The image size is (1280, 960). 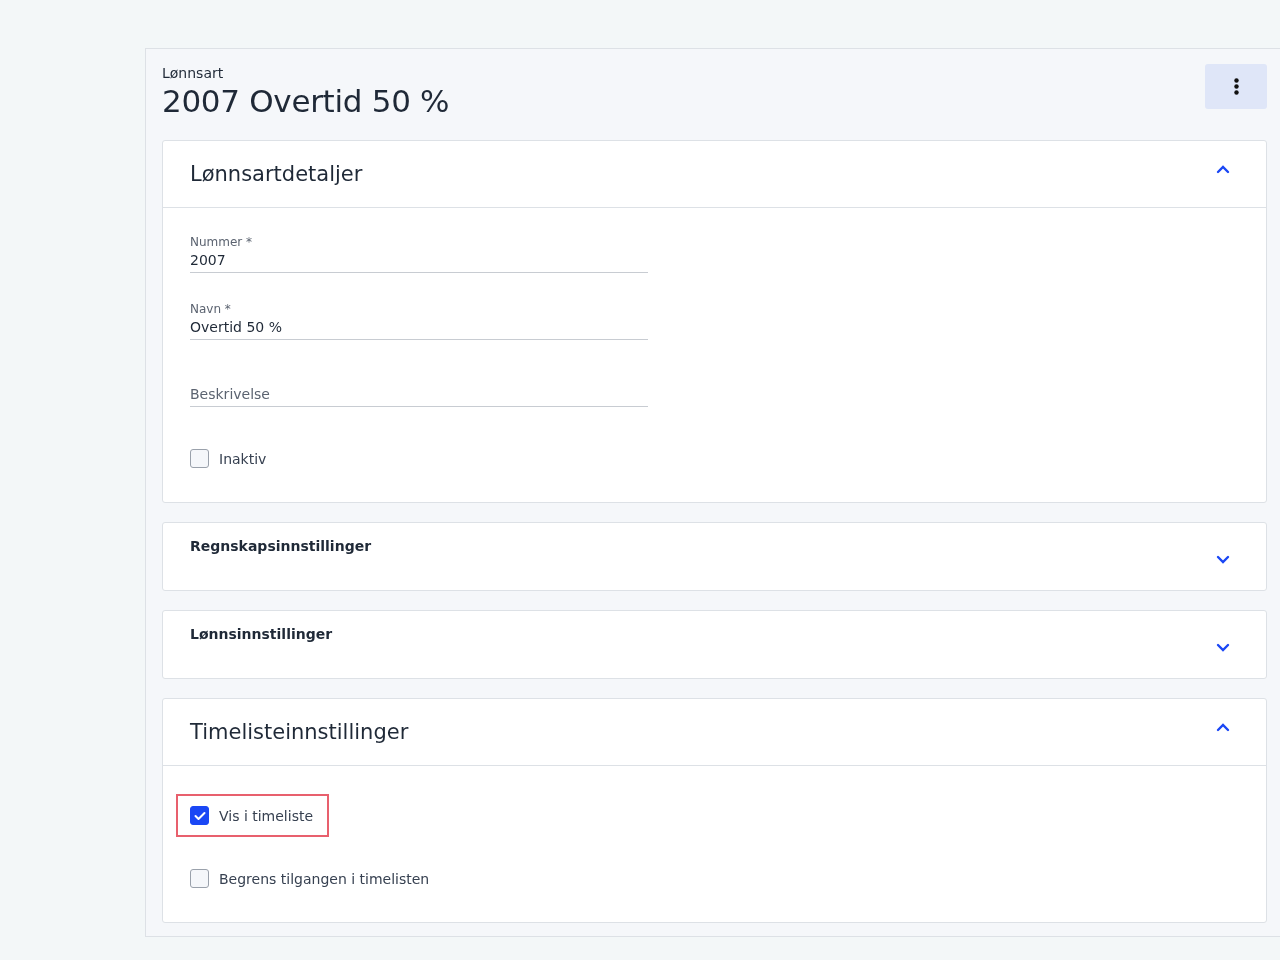 I want to click on field-input: Overtid 50 %, so click(x=419, y=327).